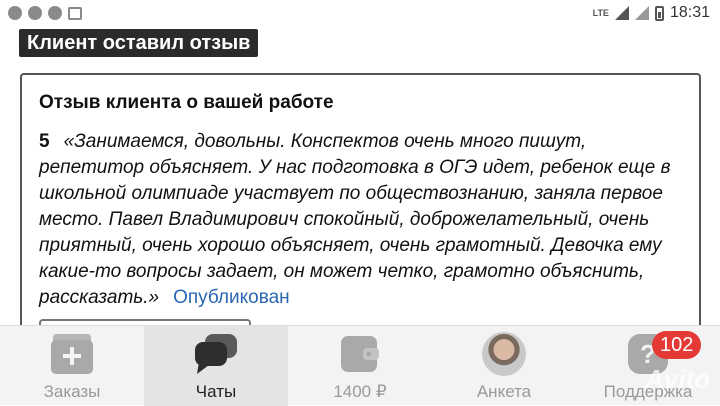 The image size is (720, 406). Describe the element at coordinates (677, 379) in the screenshot. I see `avito-watermark: Avito` at that location.